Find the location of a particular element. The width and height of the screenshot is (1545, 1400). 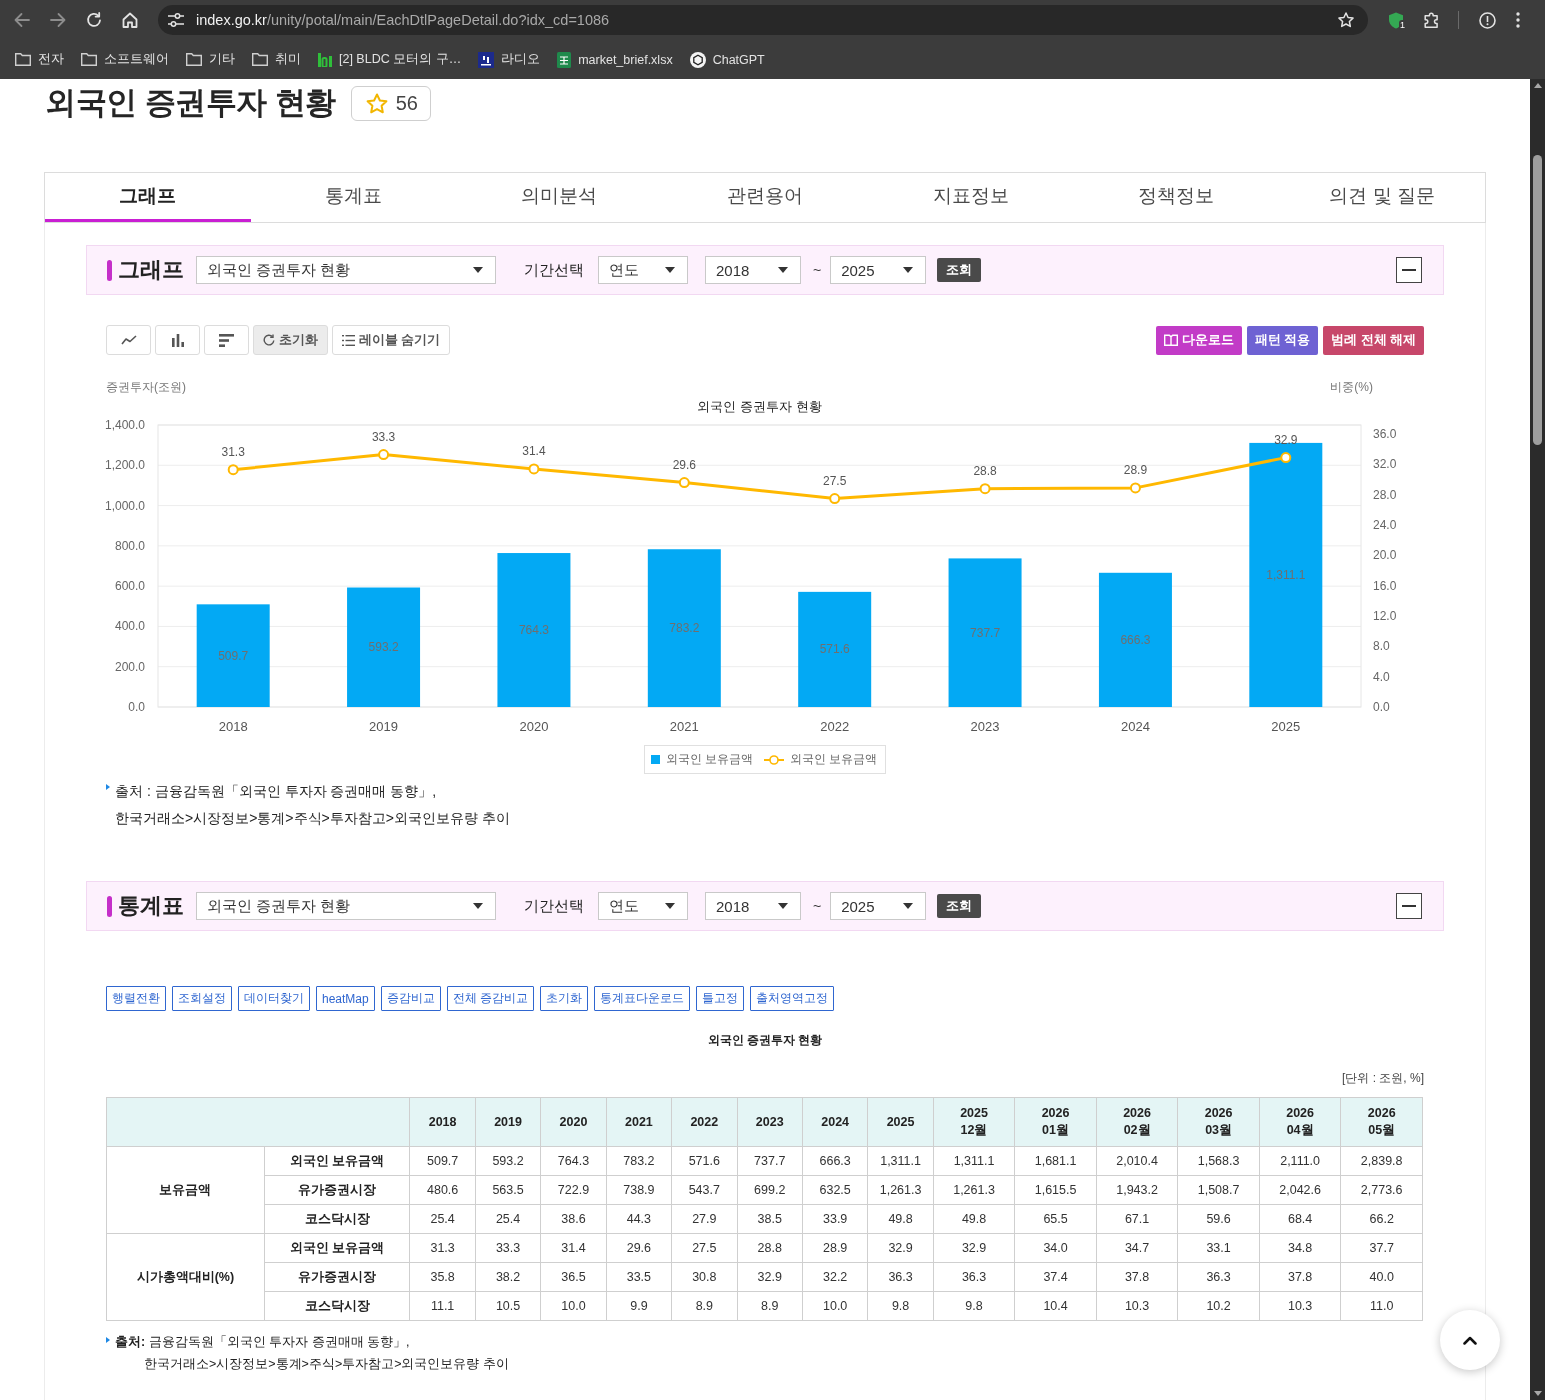

bookmark-item: 전자 is located at coordinates (39, 59).